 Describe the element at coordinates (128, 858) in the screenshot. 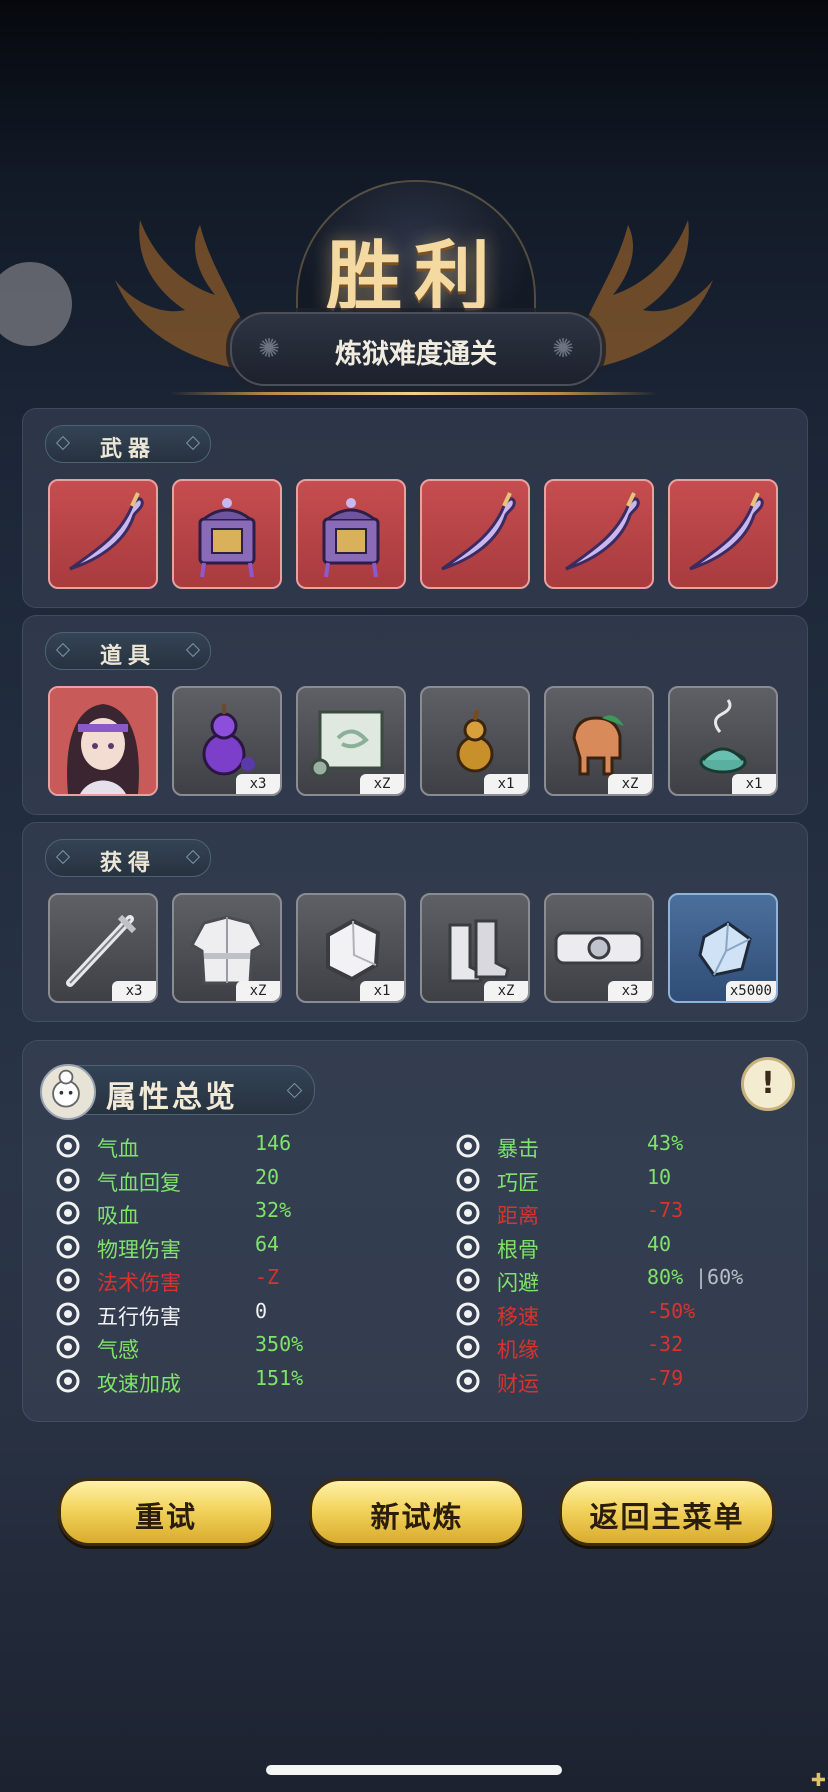

I see `rewards-label: 获得` at that location.